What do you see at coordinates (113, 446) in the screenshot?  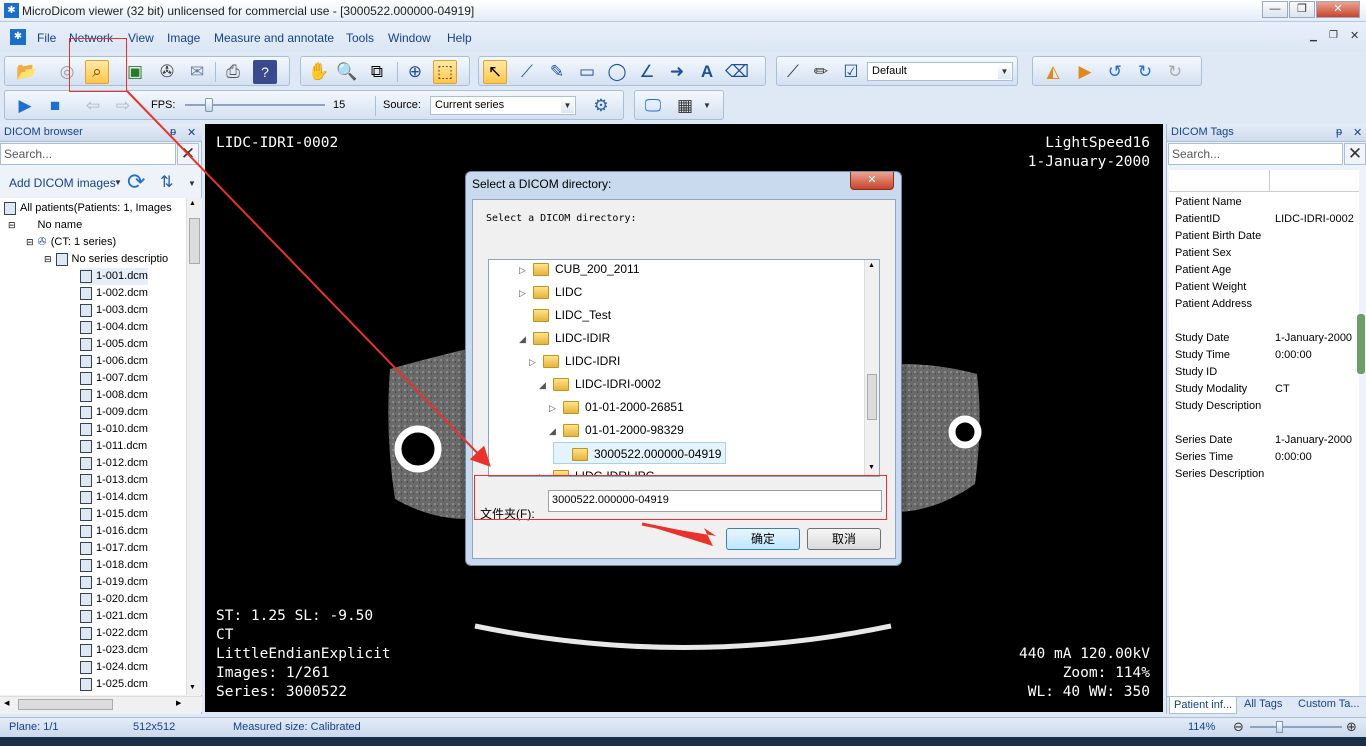 I see `tree-file-item: 1-011.dcm` at bounding box center [113, 446].